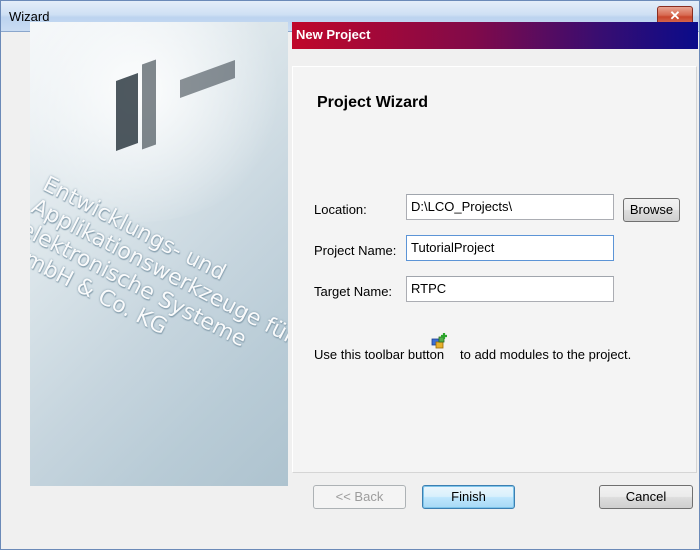  What do you see at coordinates (359, 497) in the screenshot?
I see `back-button: << Back` at bounding box center [359, 497].